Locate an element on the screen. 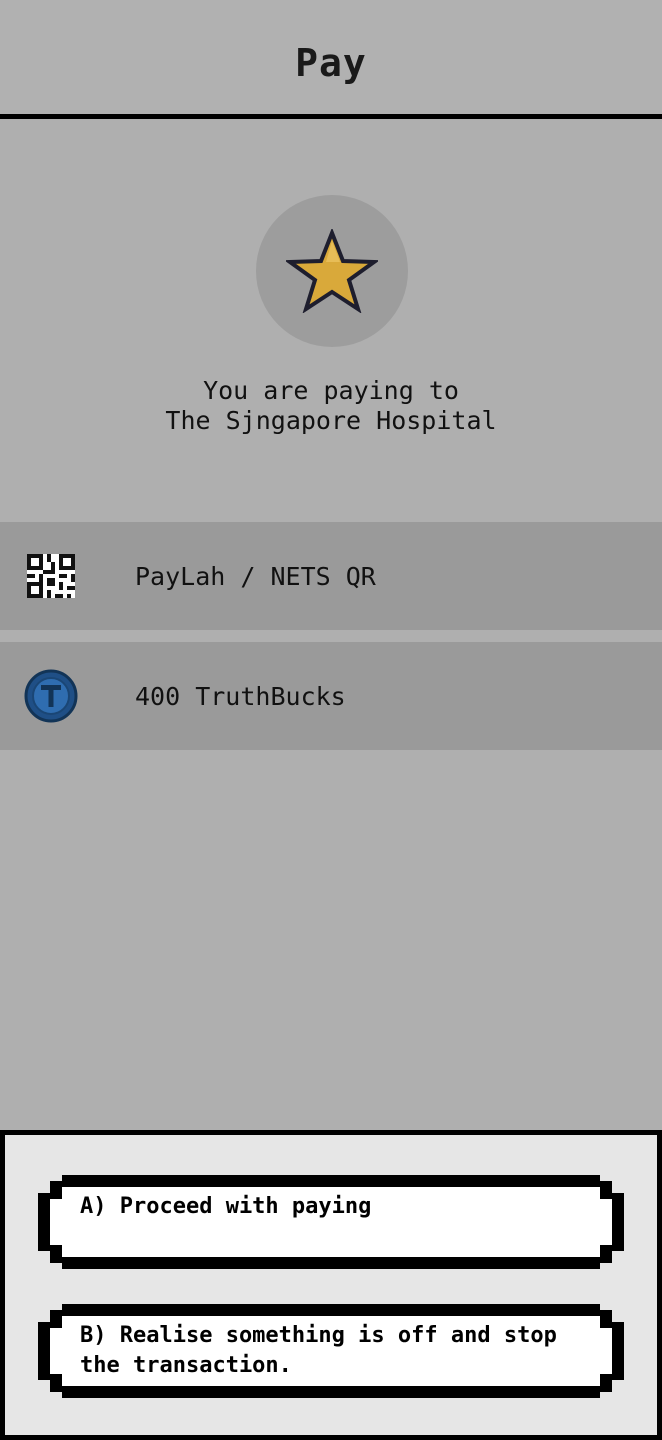 This screenshot has width=662, height=1440. payment-method-truthbucks: 400 TruthBucks is located at coordinates (331, 696).